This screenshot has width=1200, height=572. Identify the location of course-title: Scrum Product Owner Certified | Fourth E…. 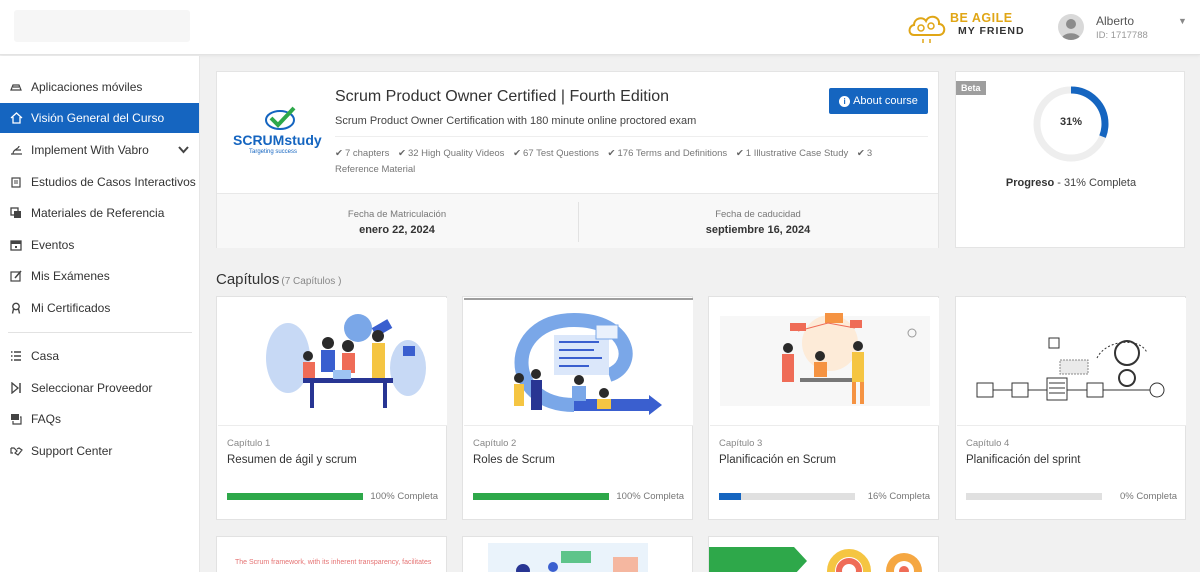
(502, 96).